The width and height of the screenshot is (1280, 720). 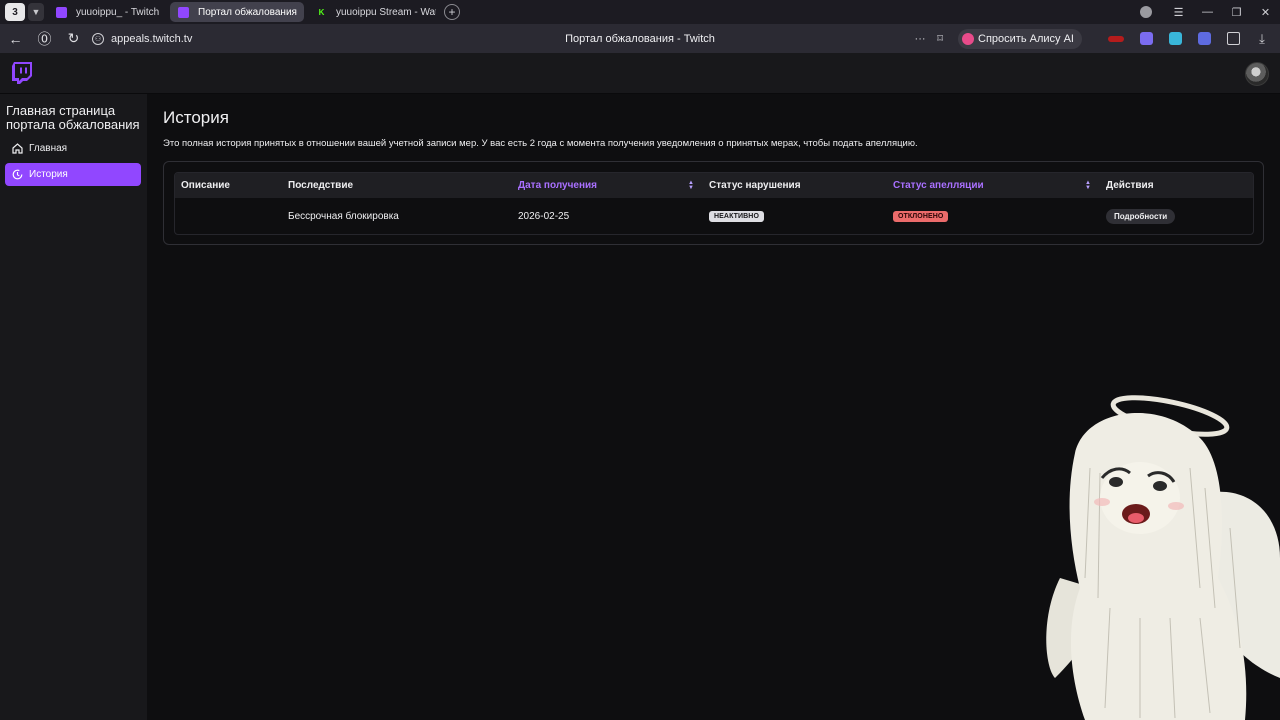 I want to click on profile-icon, so click(x=1146, y=12).